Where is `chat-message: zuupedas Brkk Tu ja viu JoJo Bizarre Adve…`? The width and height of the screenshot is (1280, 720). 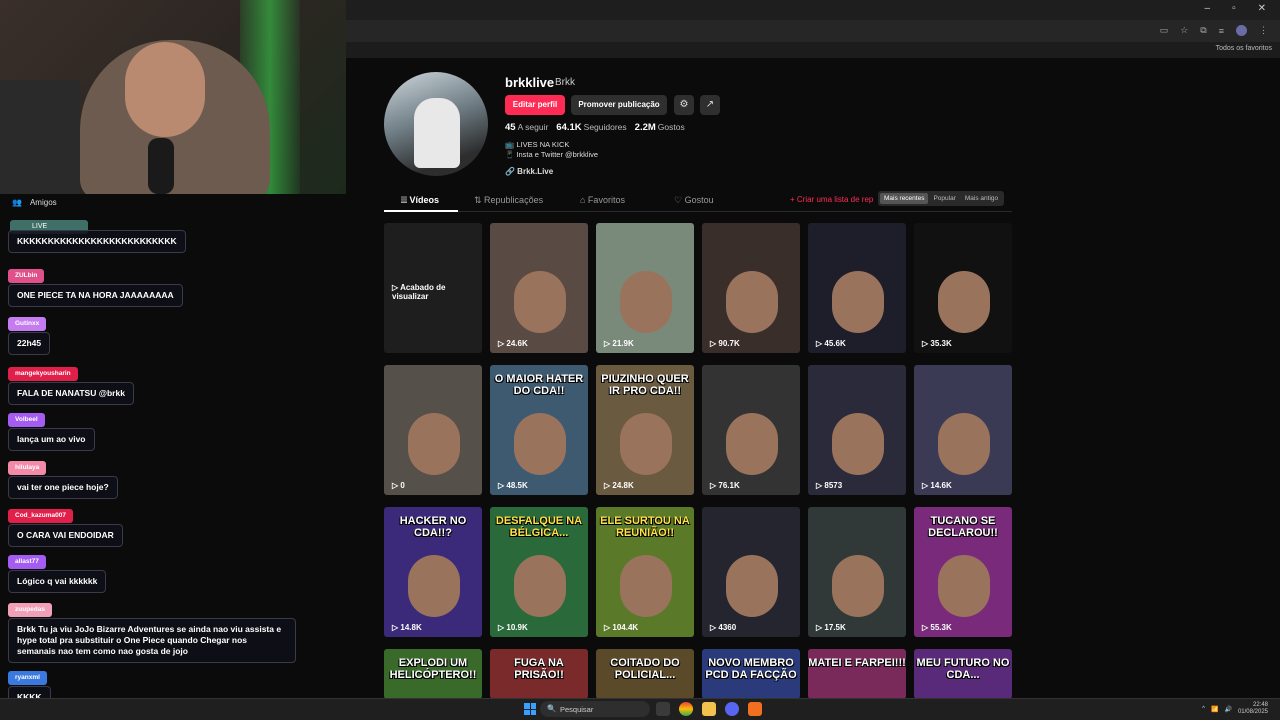 chat-message: zuupedas Brkk Tu ja viu JoJo Bizarre Adve… is located at coordinates (152, 630).